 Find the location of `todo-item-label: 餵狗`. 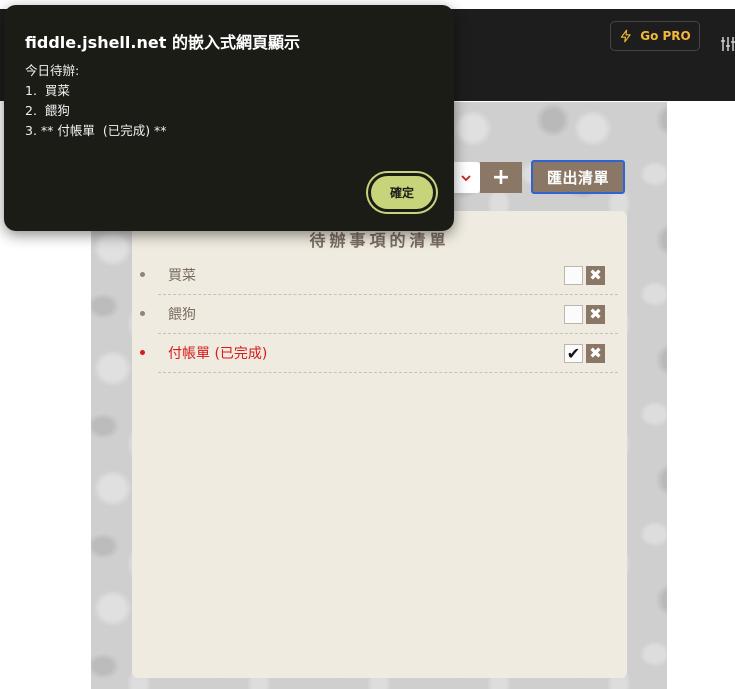

todo-item-label: 餵狗 is located at coordinates (182, 315).